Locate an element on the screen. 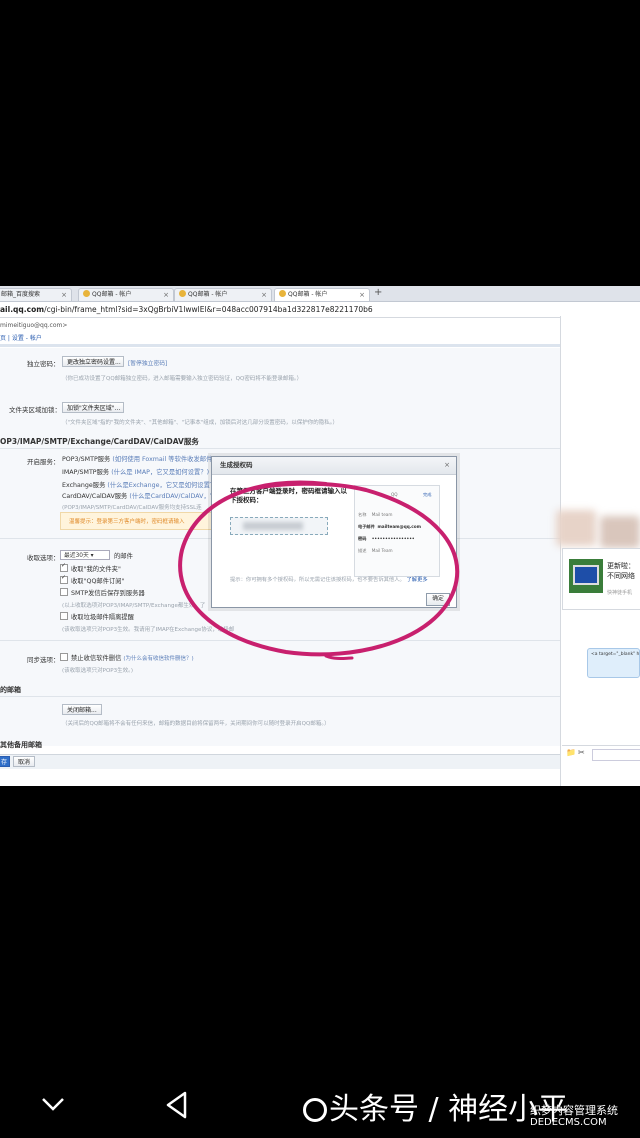 The image size is (640, 1138). opt-junk-reminder: 收取垃圾邮件隔离提醒 is located at coordinates (97, 616).